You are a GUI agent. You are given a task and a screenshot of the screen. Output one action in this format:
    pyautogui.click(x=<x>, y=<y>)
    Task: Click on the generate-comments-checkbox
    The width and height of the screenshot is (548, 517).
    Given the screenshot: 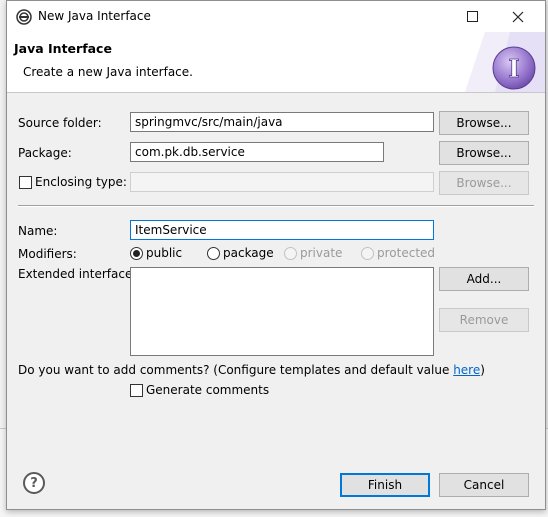 What is the action you would take?
    pyautogui.click(x=136, y=390)
    